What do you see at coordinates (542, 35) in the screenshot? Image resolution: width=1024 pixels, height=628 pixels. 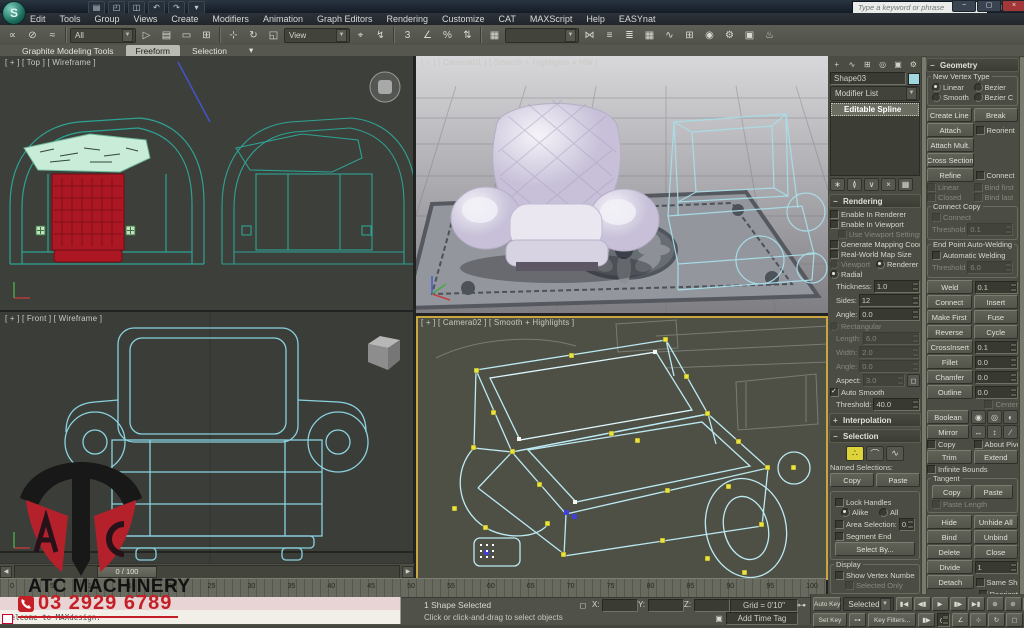 I see `named-selection-sets-dropdown: ▼` at bounding box center [542, 35].